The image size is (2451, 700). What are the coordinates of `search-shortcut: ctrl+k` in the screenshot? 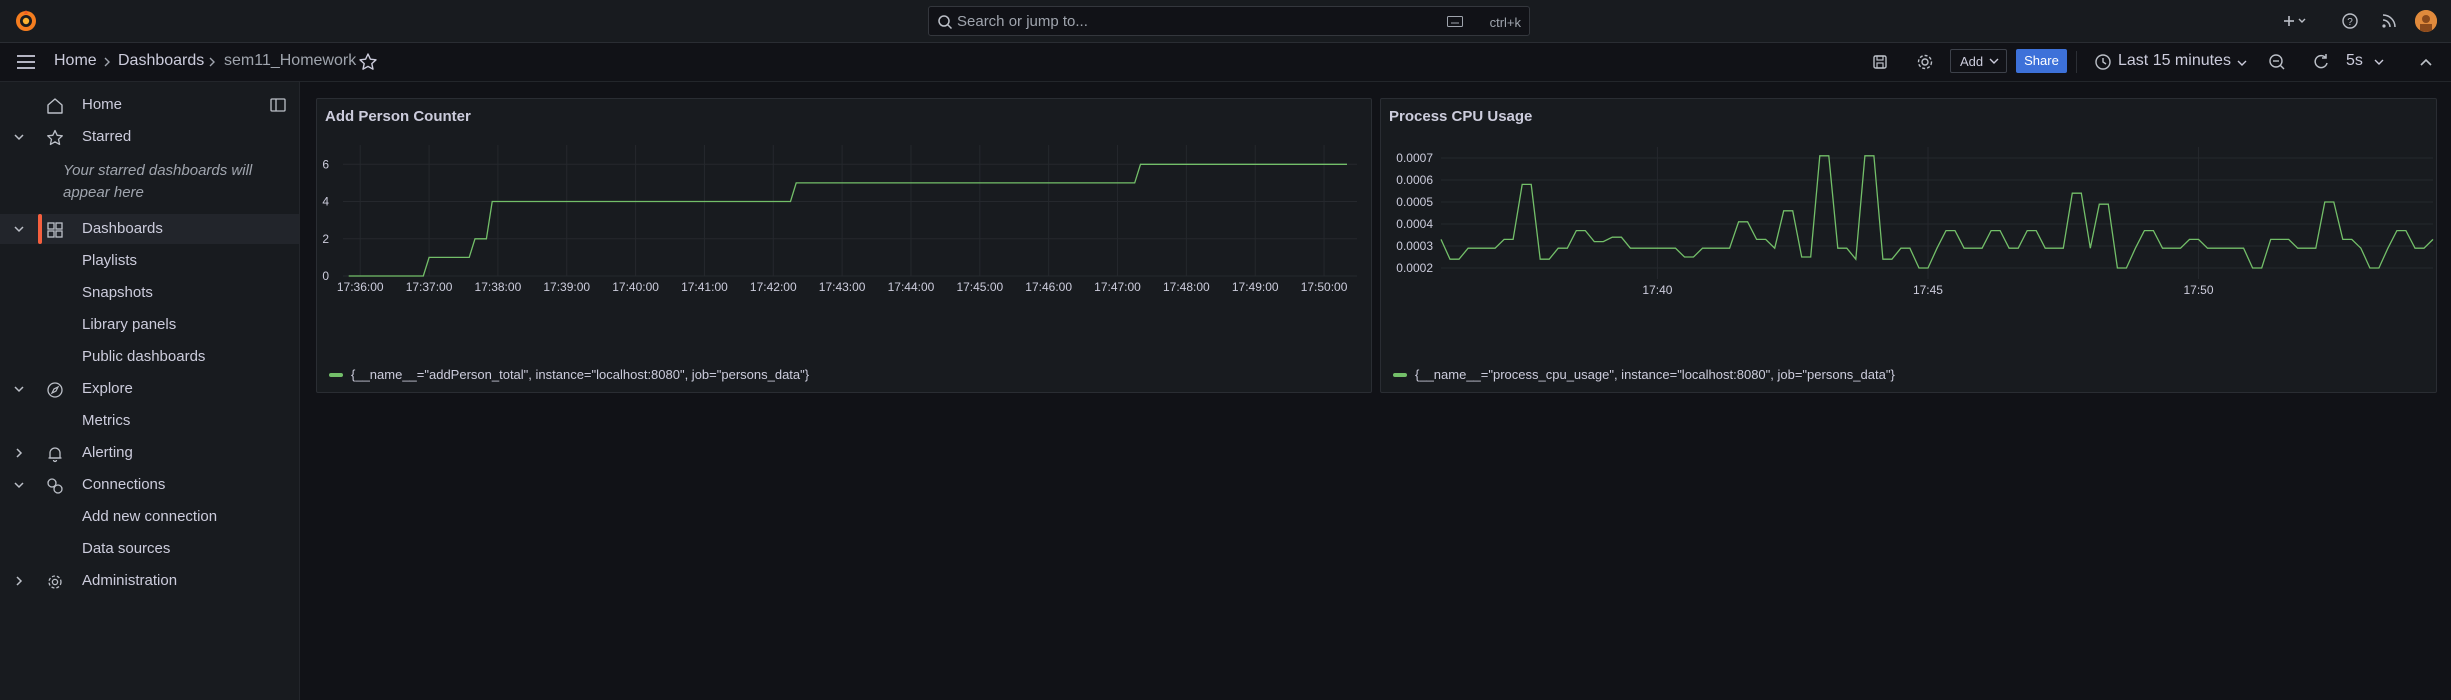 It's located at (1505, 22).